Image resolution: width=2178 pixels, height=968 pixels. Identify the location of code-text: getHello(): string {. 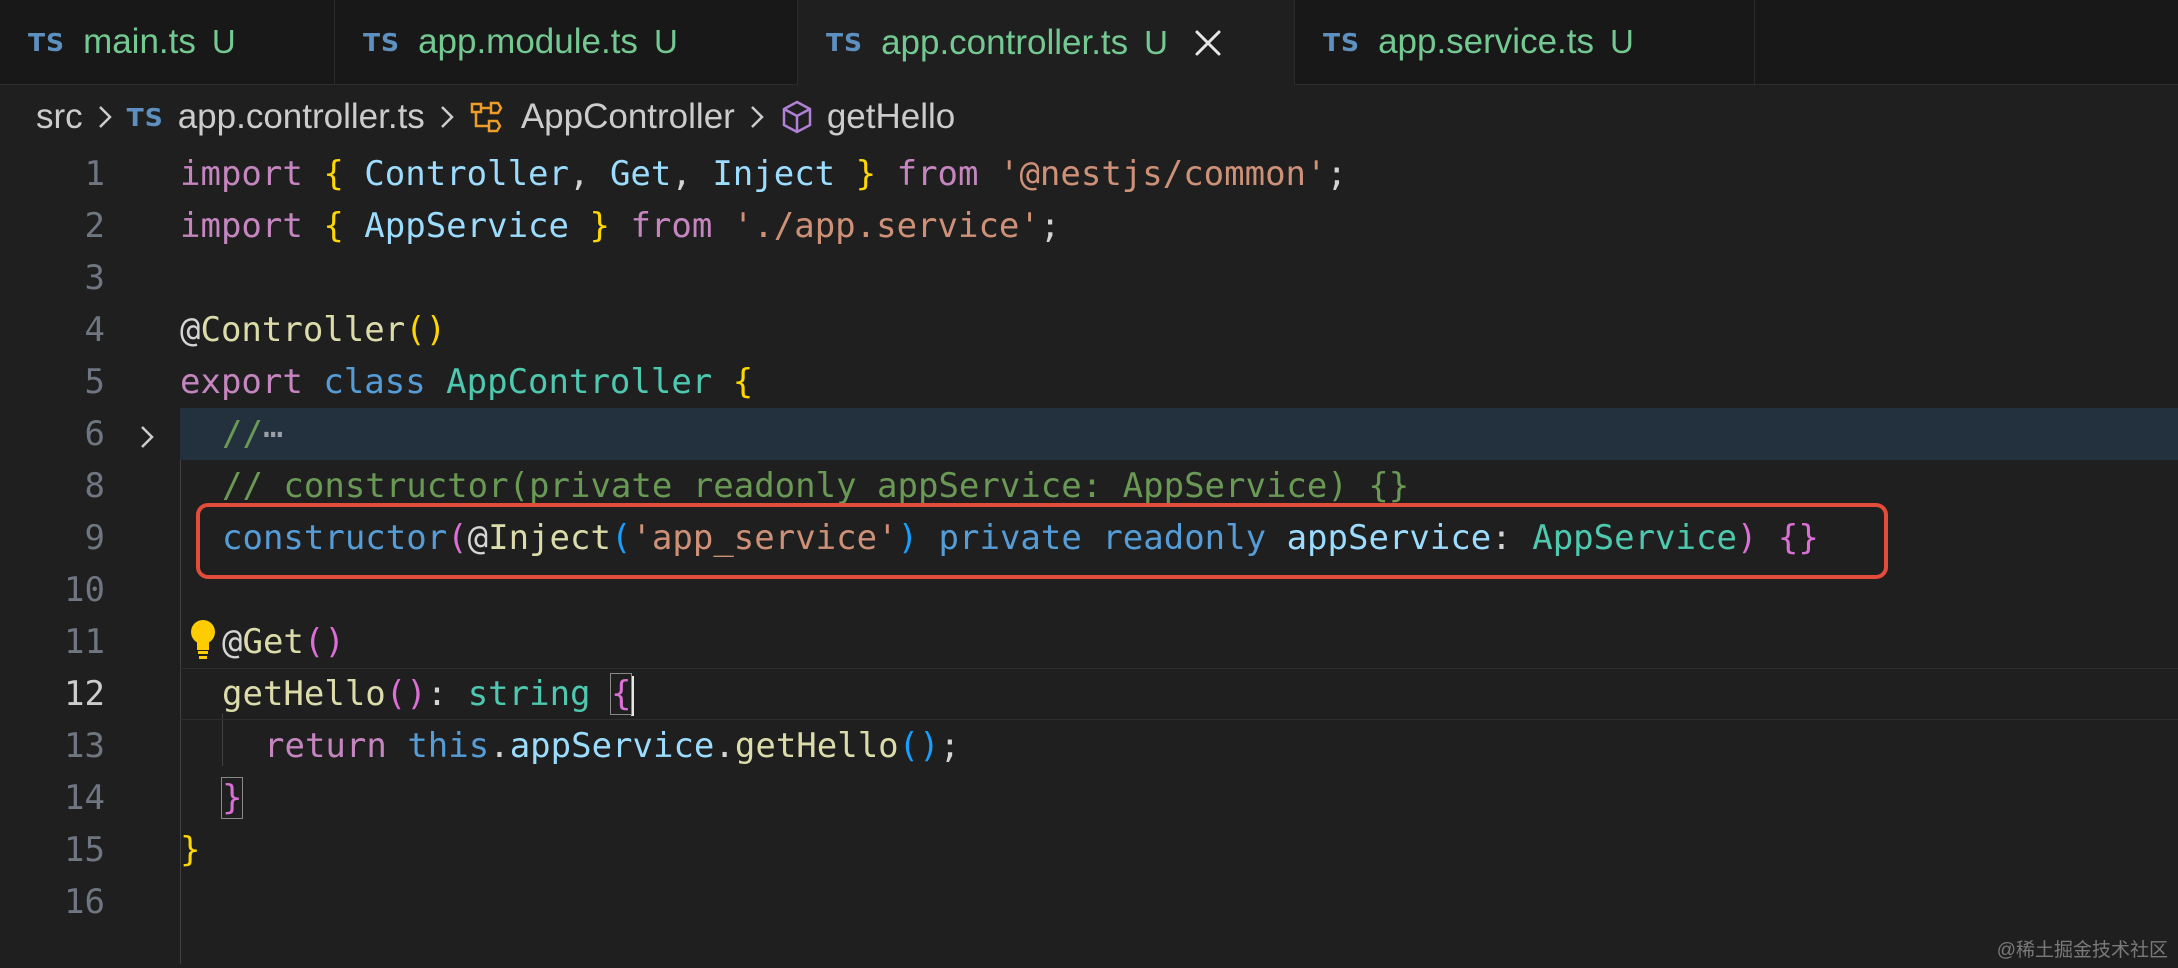
(428, 694).